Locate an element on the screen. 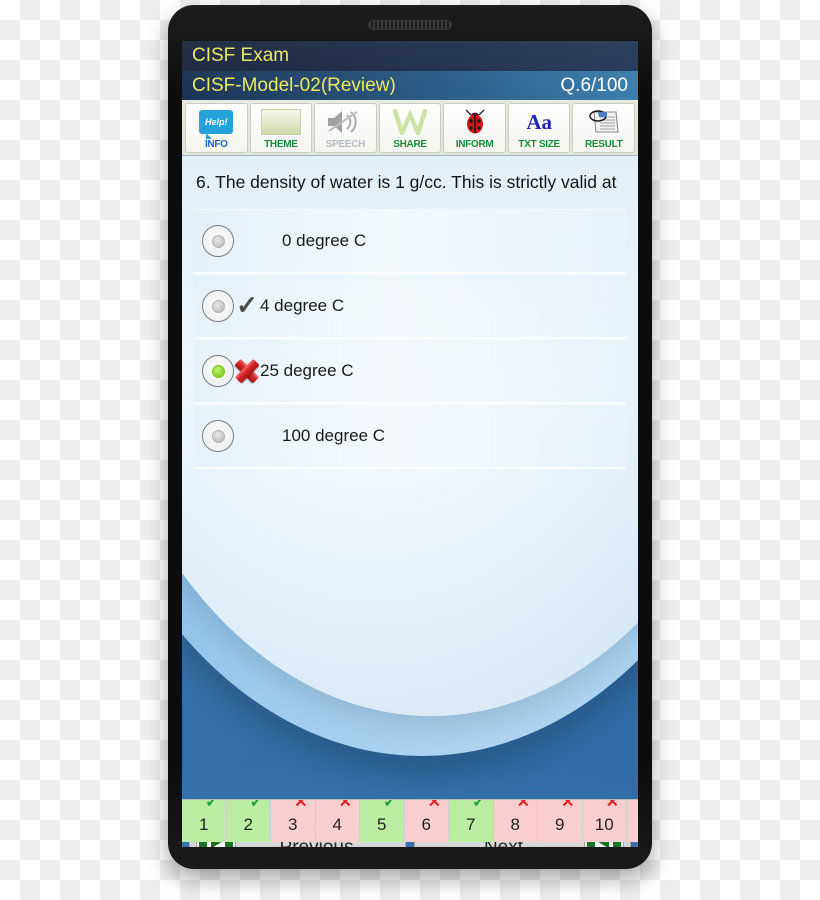 This screenshot has width=820, height=900. question-cell-number: 1 is located at coordinates (204, 824).